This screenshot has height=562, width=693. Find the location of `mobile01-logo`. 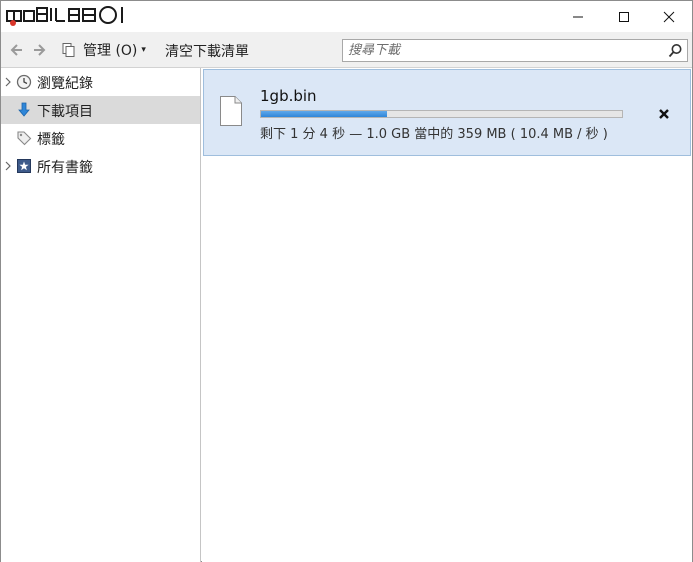

mobile01-logo is located at coordinates (67, 15).